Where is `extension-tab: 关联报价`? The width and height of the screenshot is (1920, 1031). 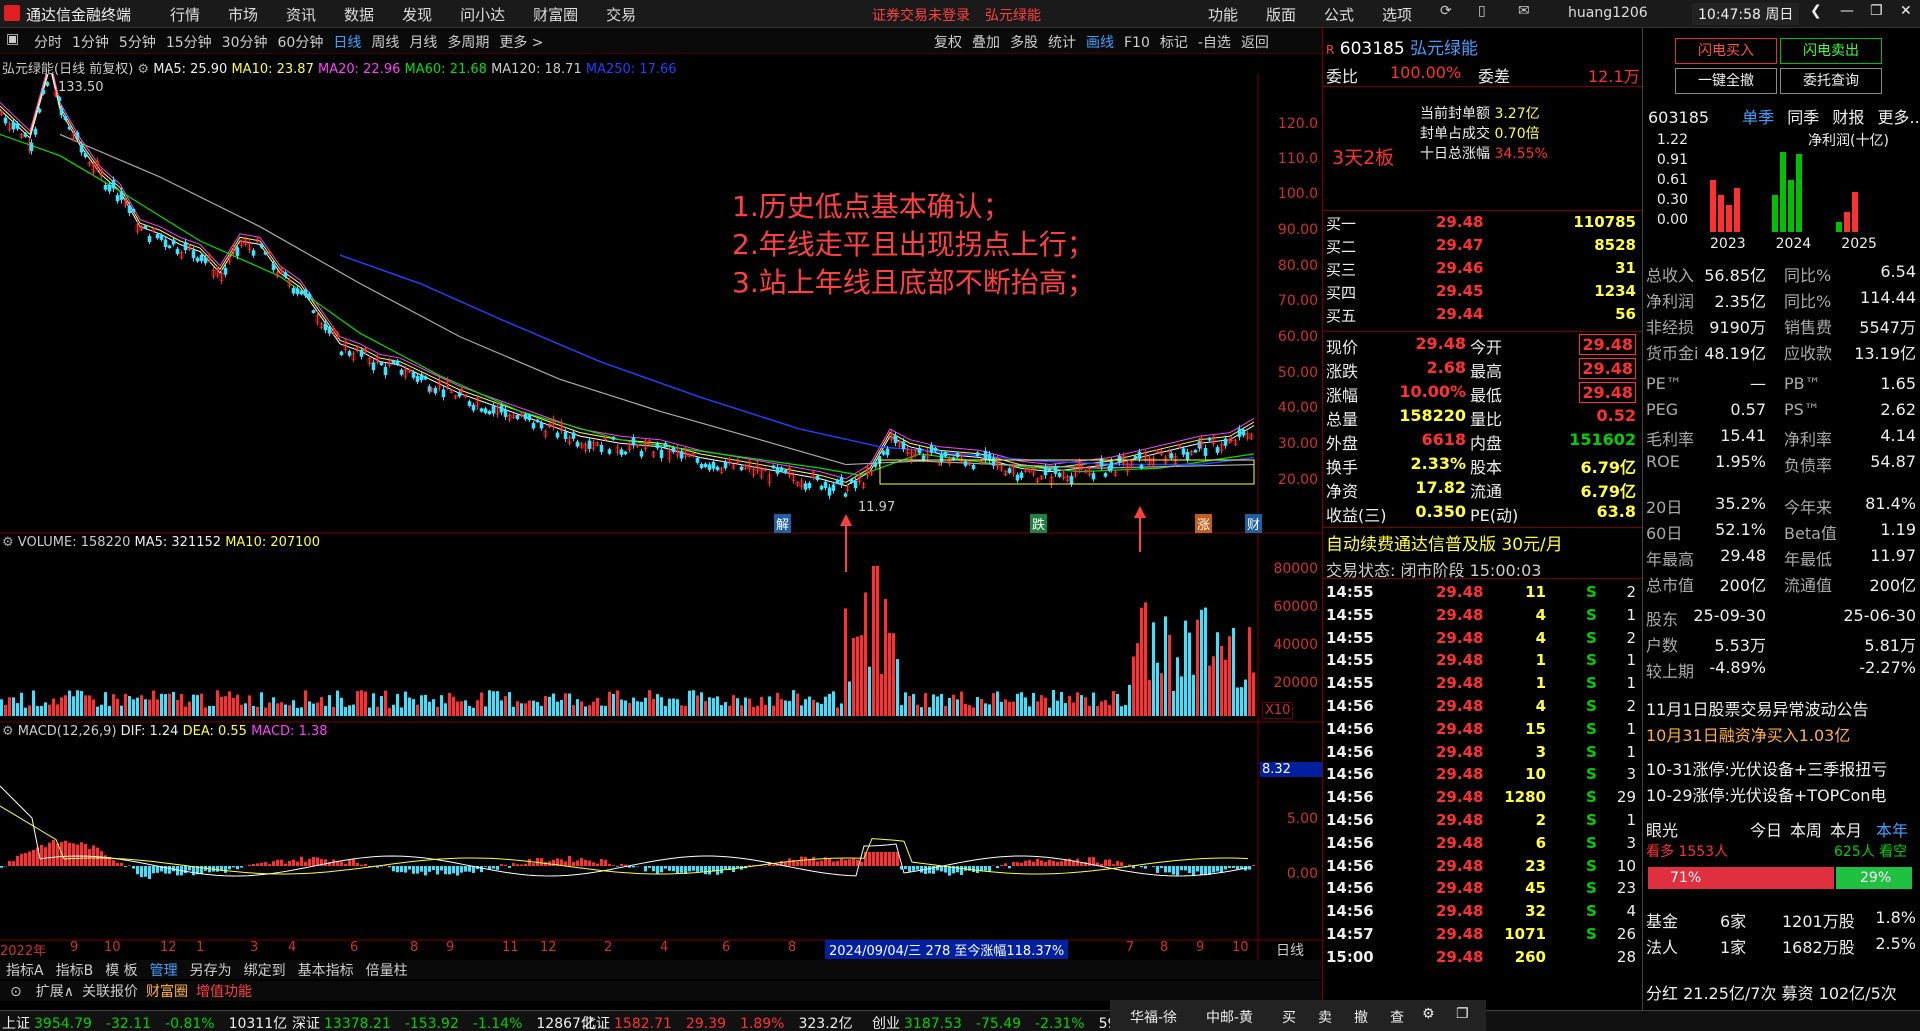
extension-tab: 关联报价 is located at coordinates (110, 992).